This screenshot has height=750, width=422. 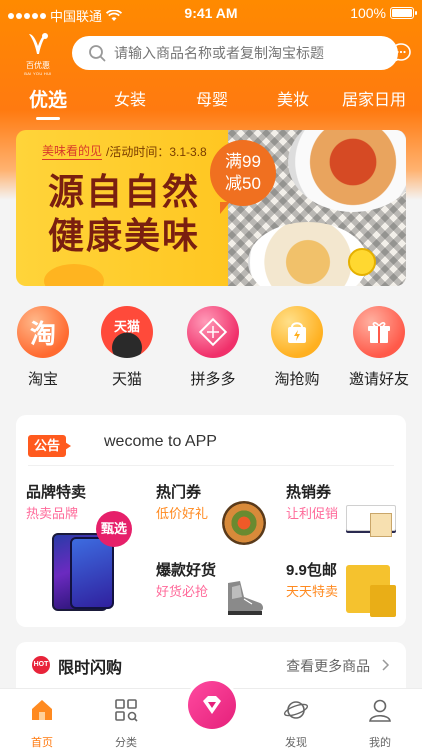 What do you see at coordinates (328, 666) in the screenshot?
I see `view-more-label: 查看更多商品` at bounding box center [328, 666].